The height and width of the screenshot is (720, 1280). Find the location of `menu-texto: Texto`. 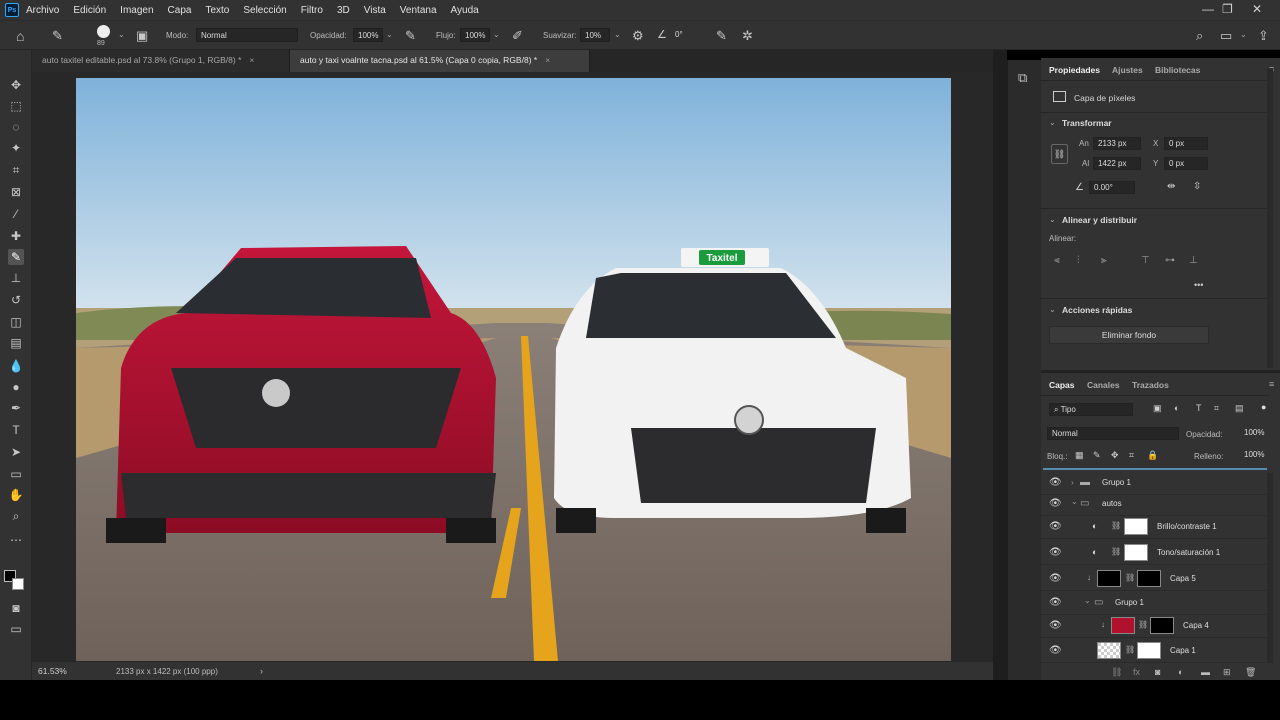

menu-texto: Texto is located at coordinates (217, 10).